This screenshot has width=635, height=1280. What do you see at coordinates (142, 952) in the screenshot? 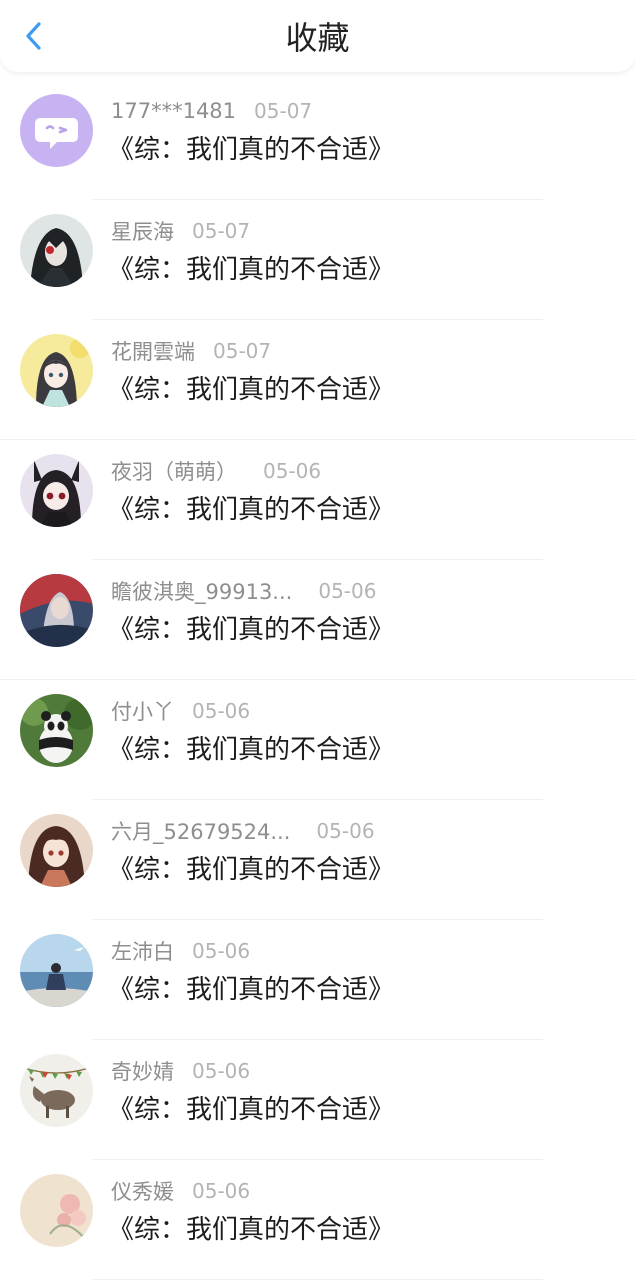
I see `username: 左沛白` at bounding box center [142, 952].